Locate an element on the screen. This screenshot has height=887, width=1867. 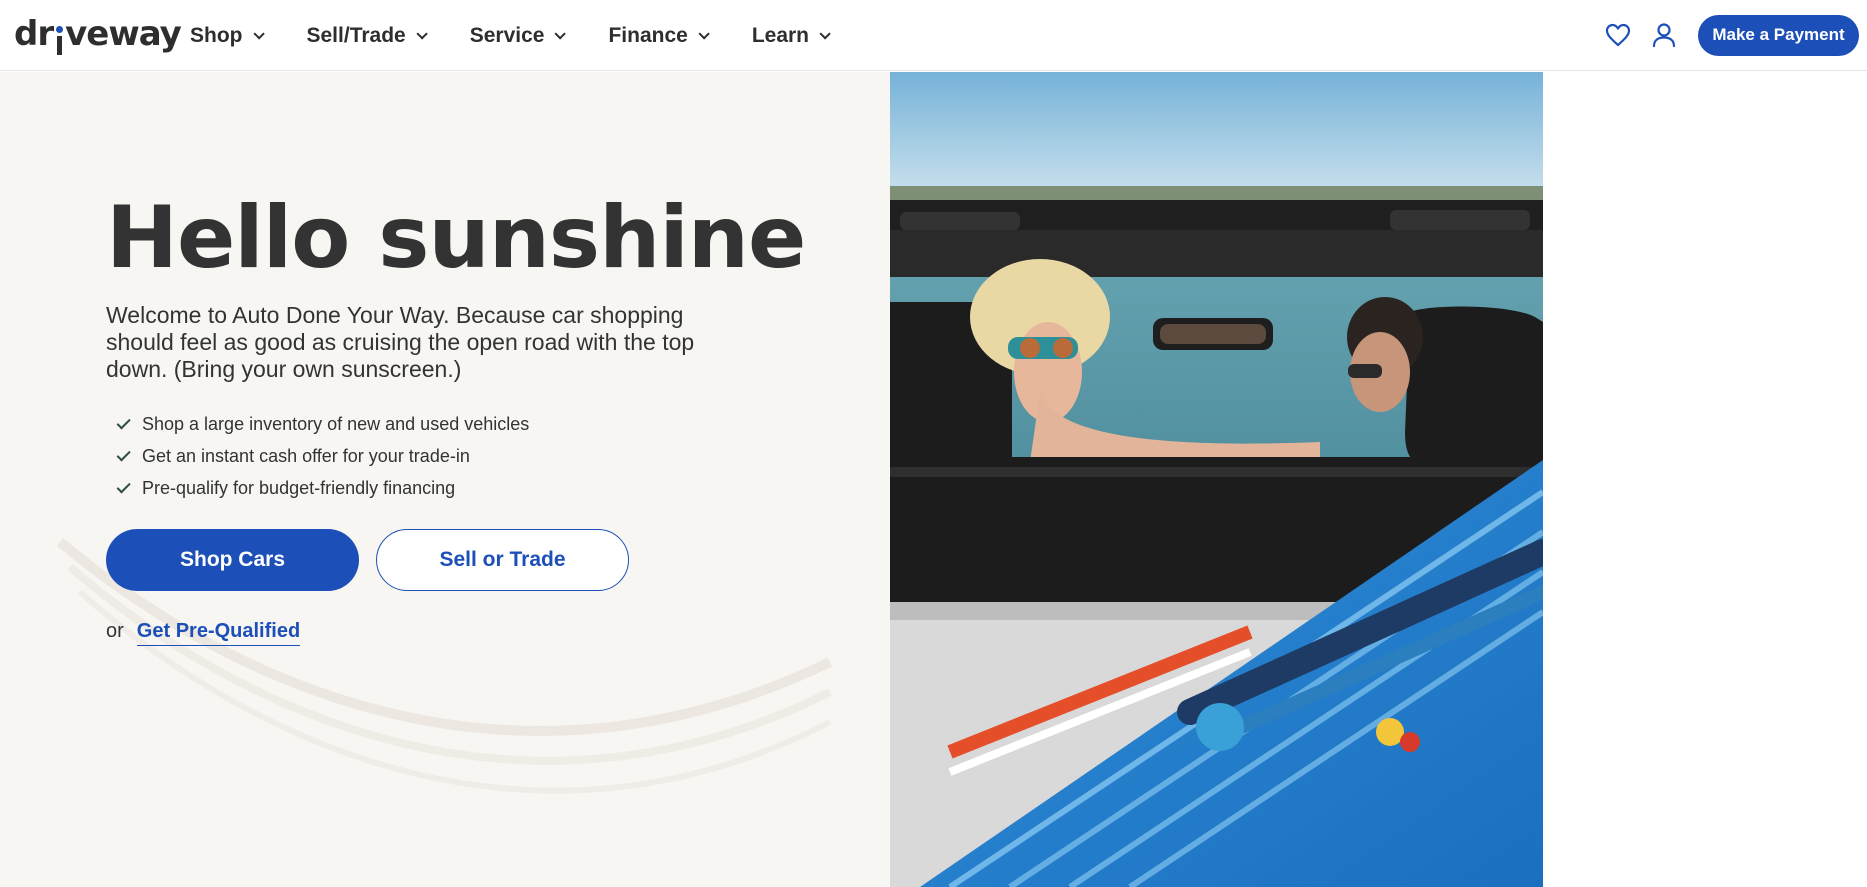
nav-learn: Learn is located at coordinates (791, 35).